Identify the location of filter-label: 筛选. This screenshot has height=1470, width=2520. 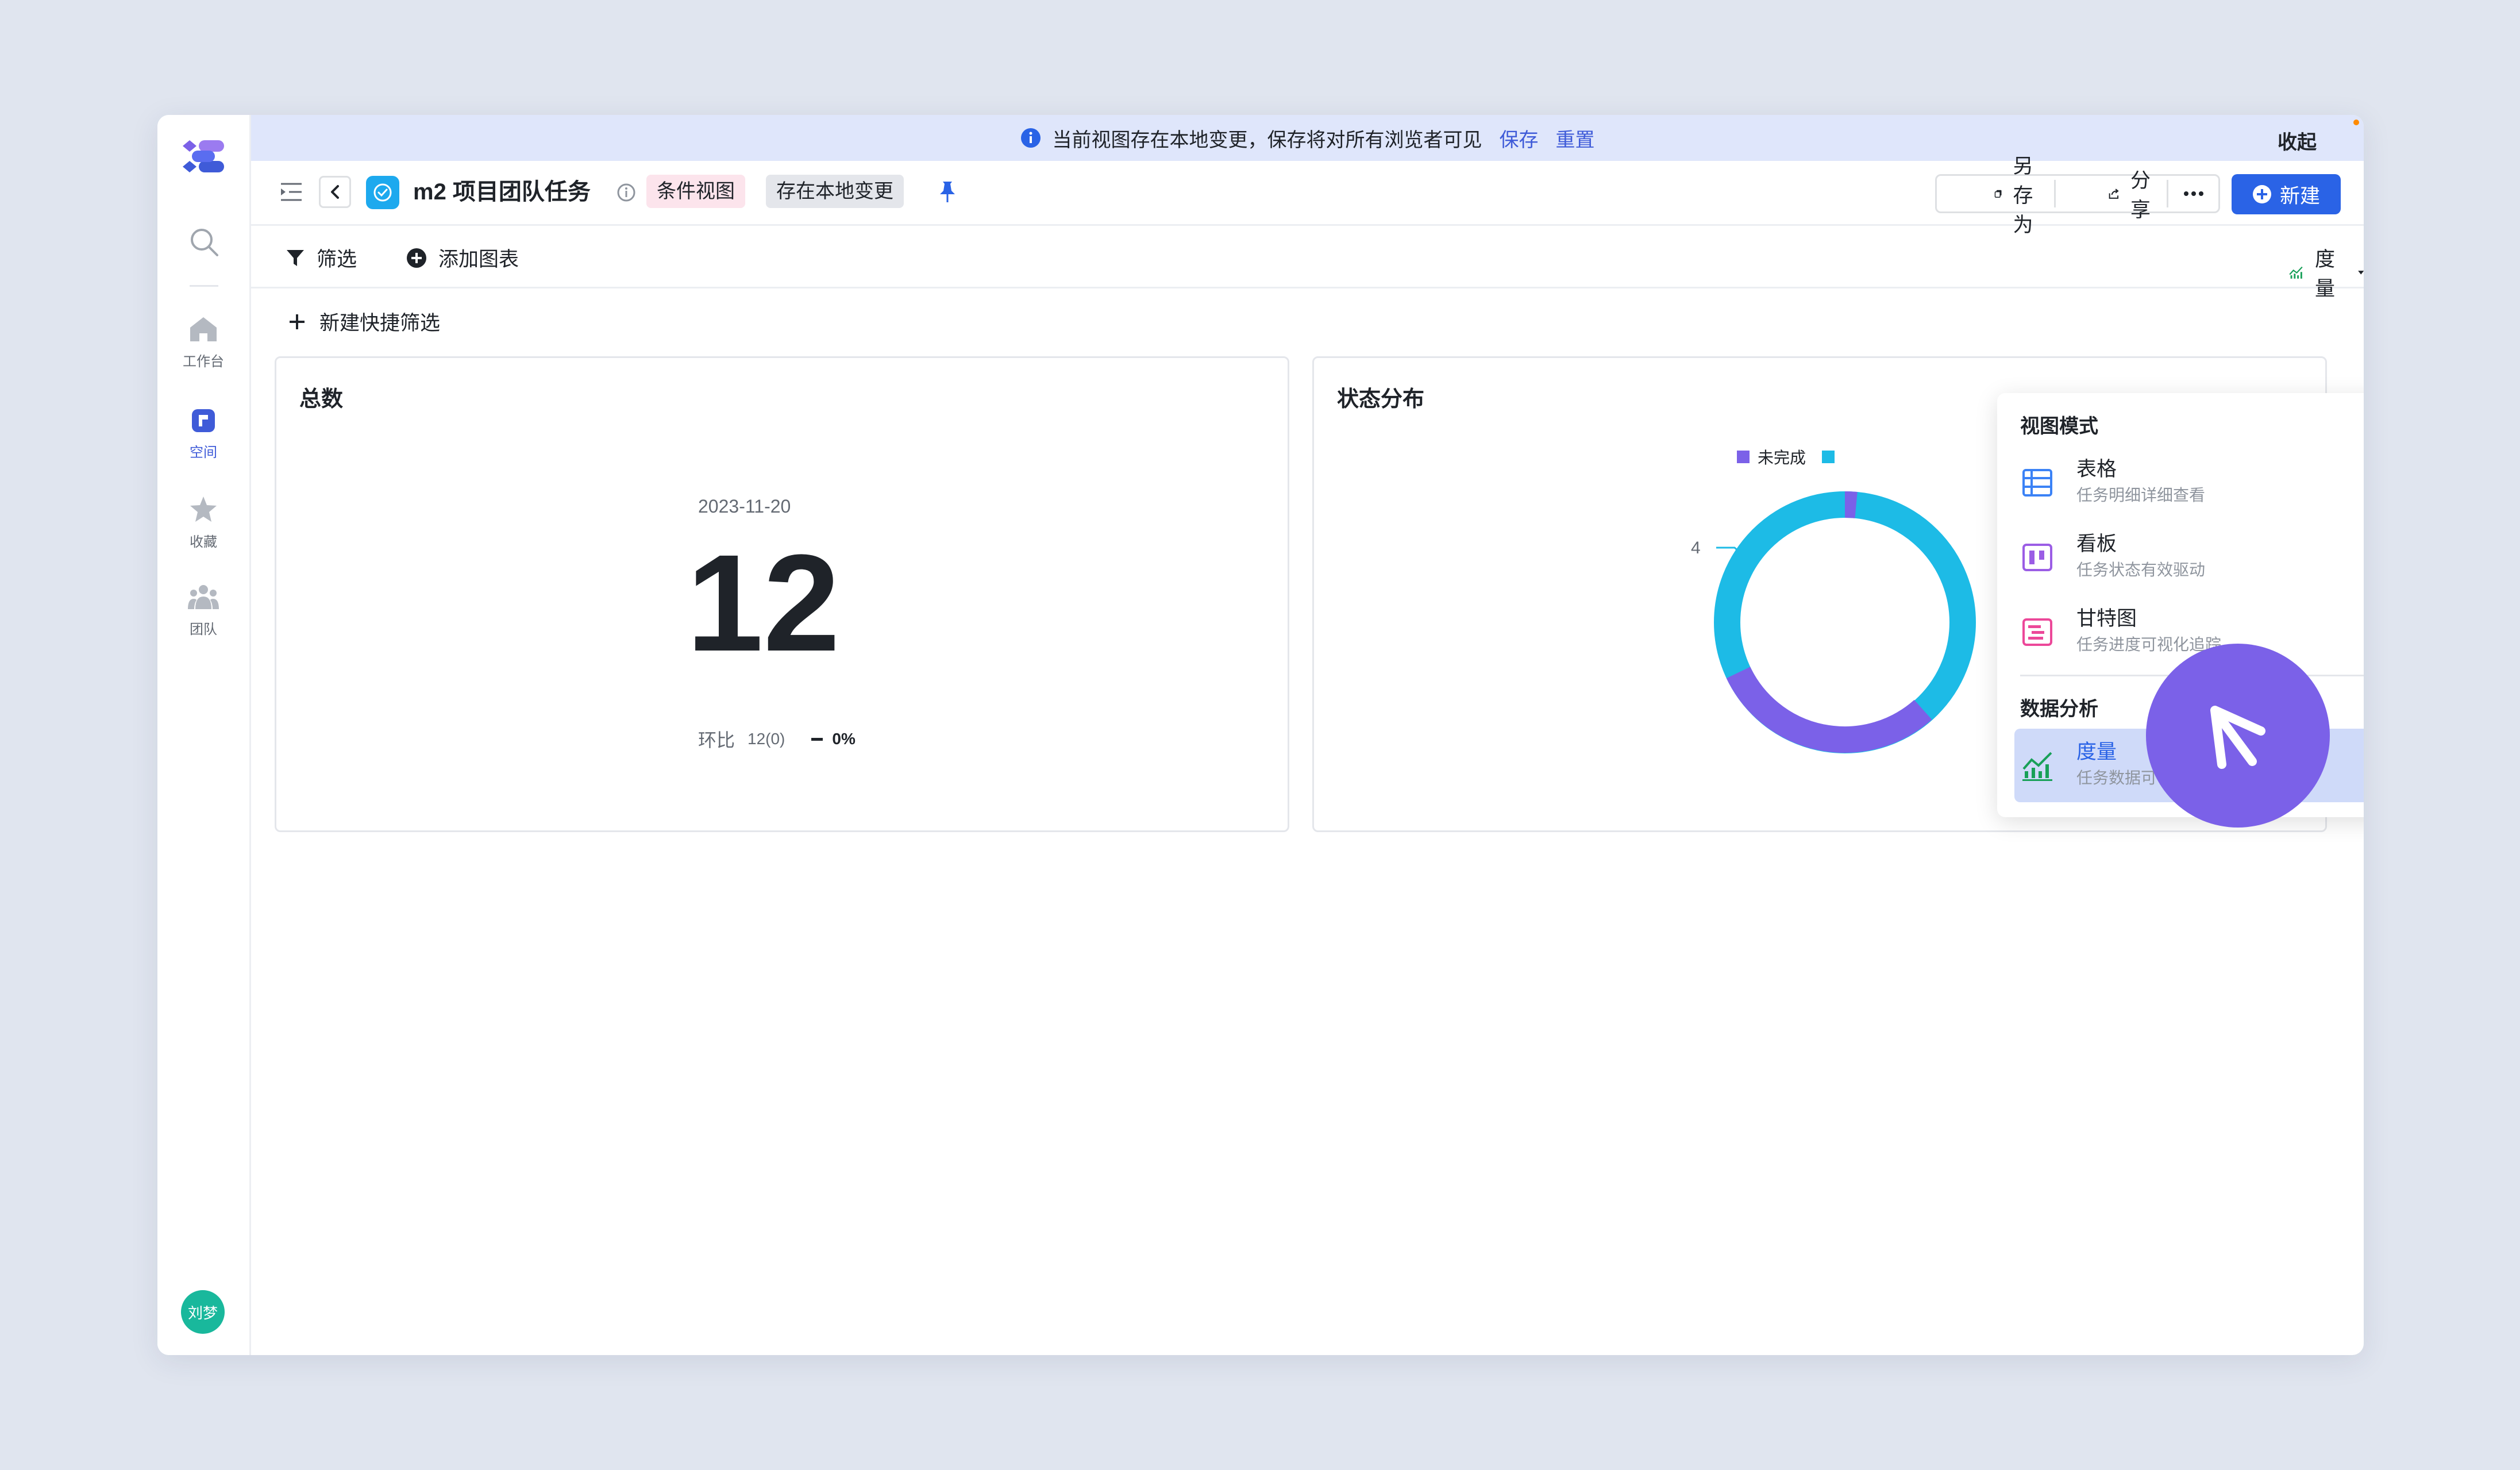
(337, 259).